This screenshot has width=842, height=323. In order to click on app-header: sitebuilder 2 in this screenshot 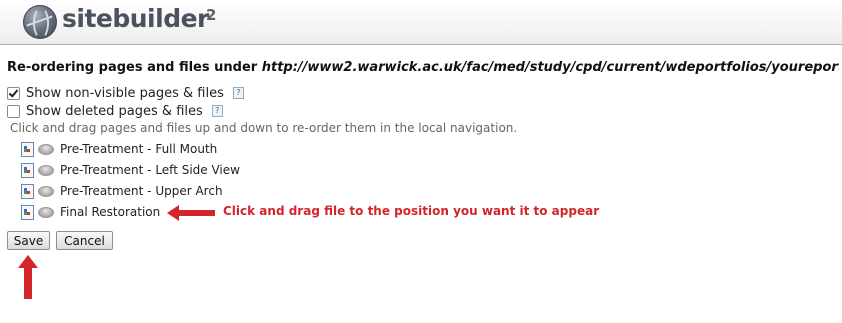, I will do `click(421, 22)`.